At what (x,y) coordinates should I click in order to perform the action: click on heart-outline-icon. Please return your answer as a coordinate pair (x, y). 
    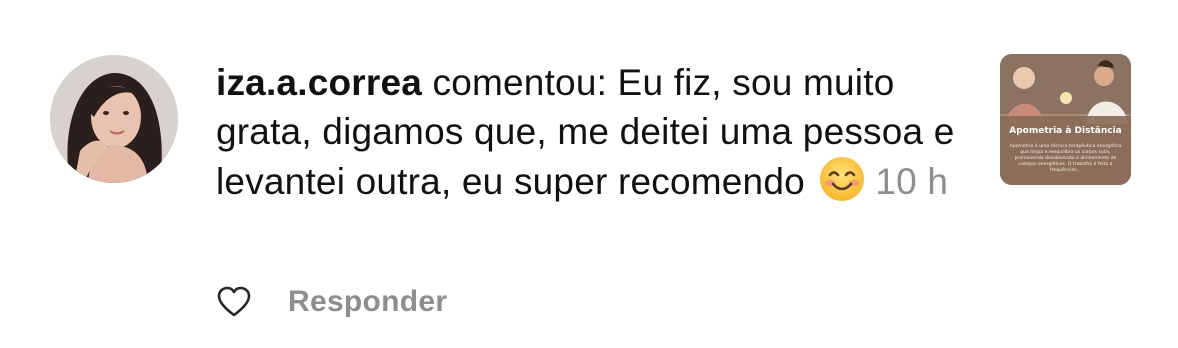
    Looking at the image, I should click on (234, 301).